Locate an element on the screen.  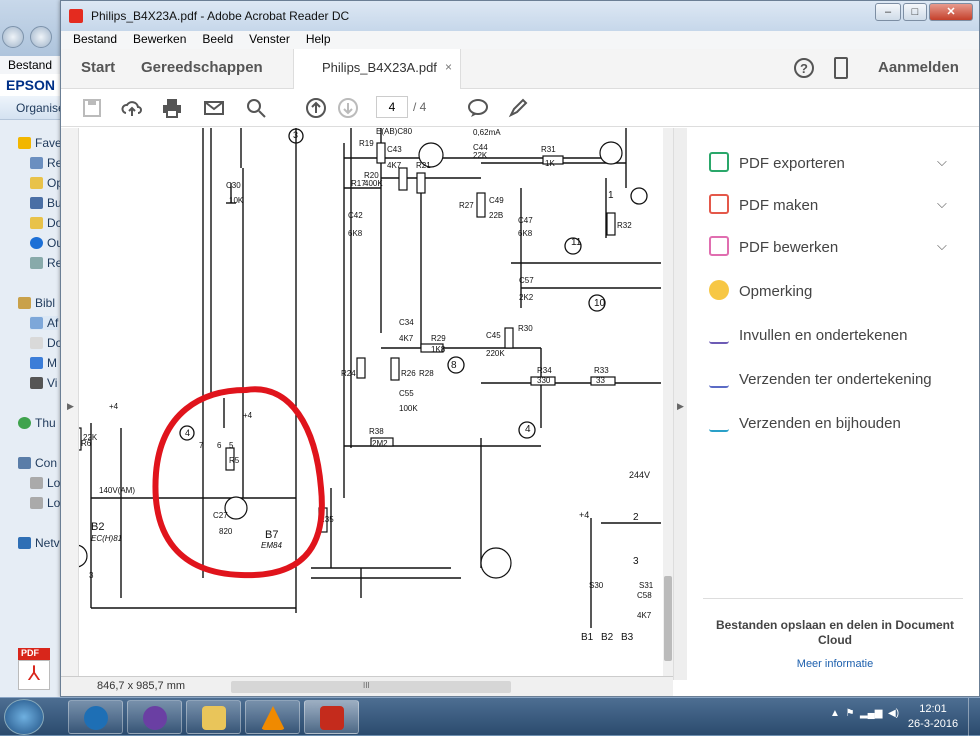
tool-fill-sign: Invullen en ondertekenen is located at coordinates (808, 336).